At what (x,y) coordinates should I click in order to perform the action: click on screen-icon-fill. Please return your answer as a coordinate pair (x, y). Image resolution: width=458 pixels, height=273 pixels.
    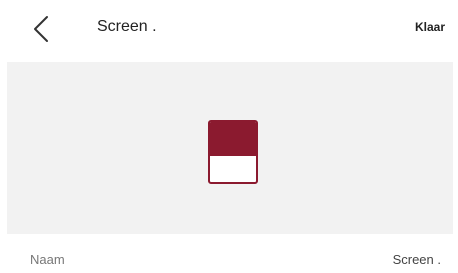
    Looking at the image, I should click on (233, 139).